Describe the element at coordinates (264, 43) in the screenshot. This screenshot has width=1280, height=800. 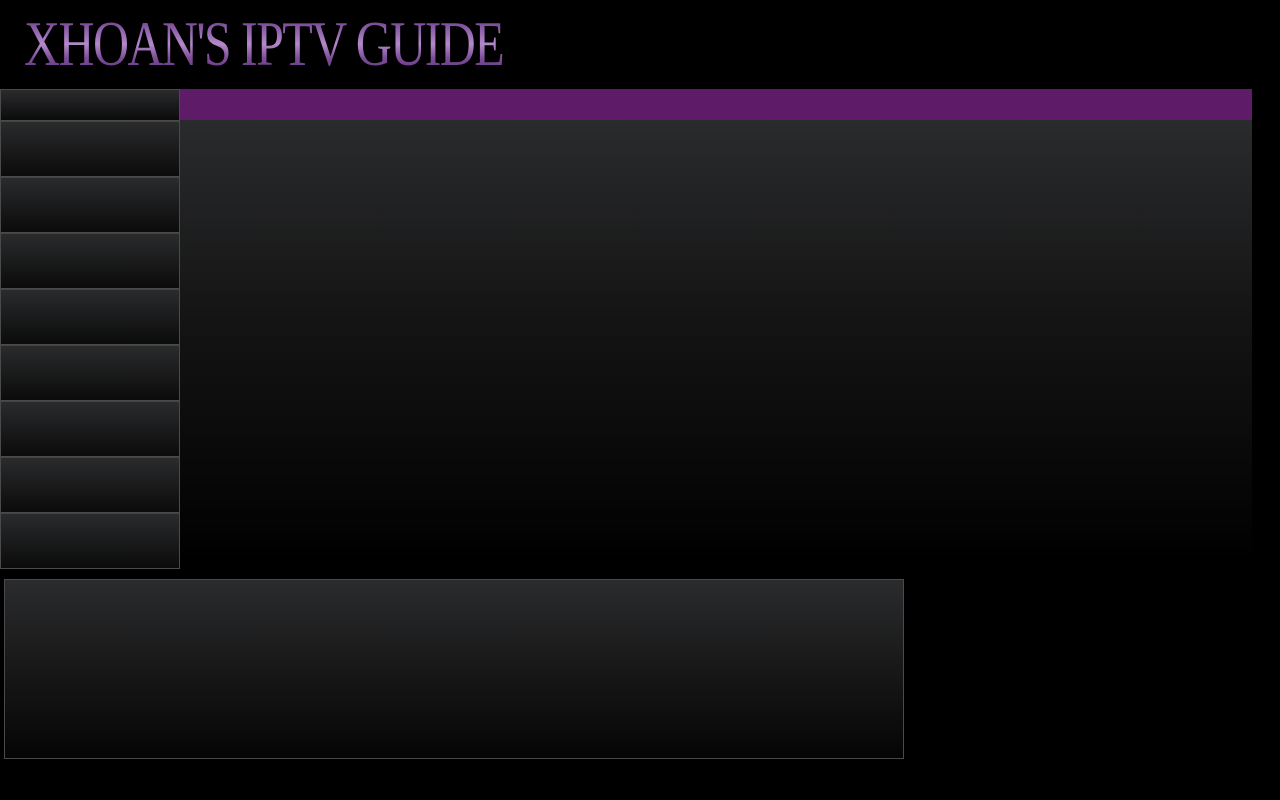
I see `site-logo: XHOAN'S IPTV GUIDE` at that location.